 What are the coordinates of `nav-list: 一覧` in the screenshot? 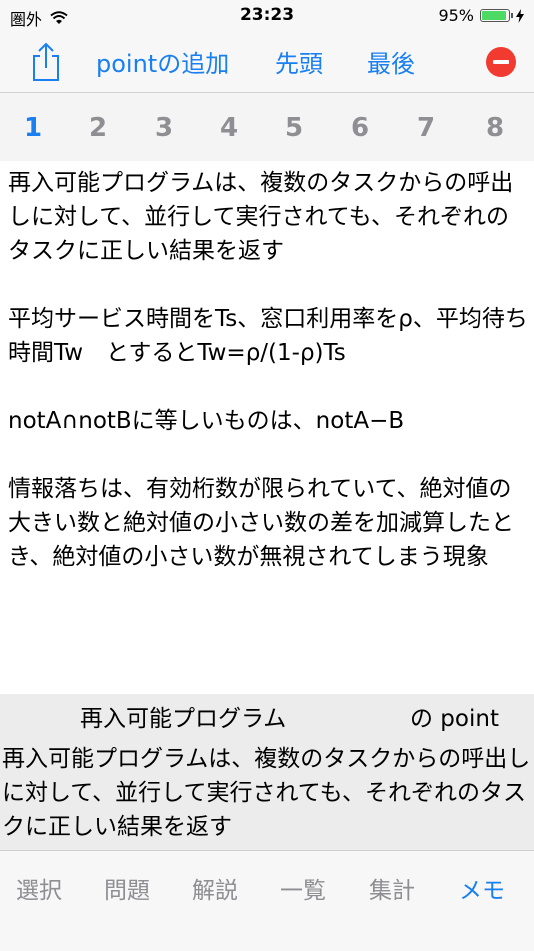 It's located at (303, 888).